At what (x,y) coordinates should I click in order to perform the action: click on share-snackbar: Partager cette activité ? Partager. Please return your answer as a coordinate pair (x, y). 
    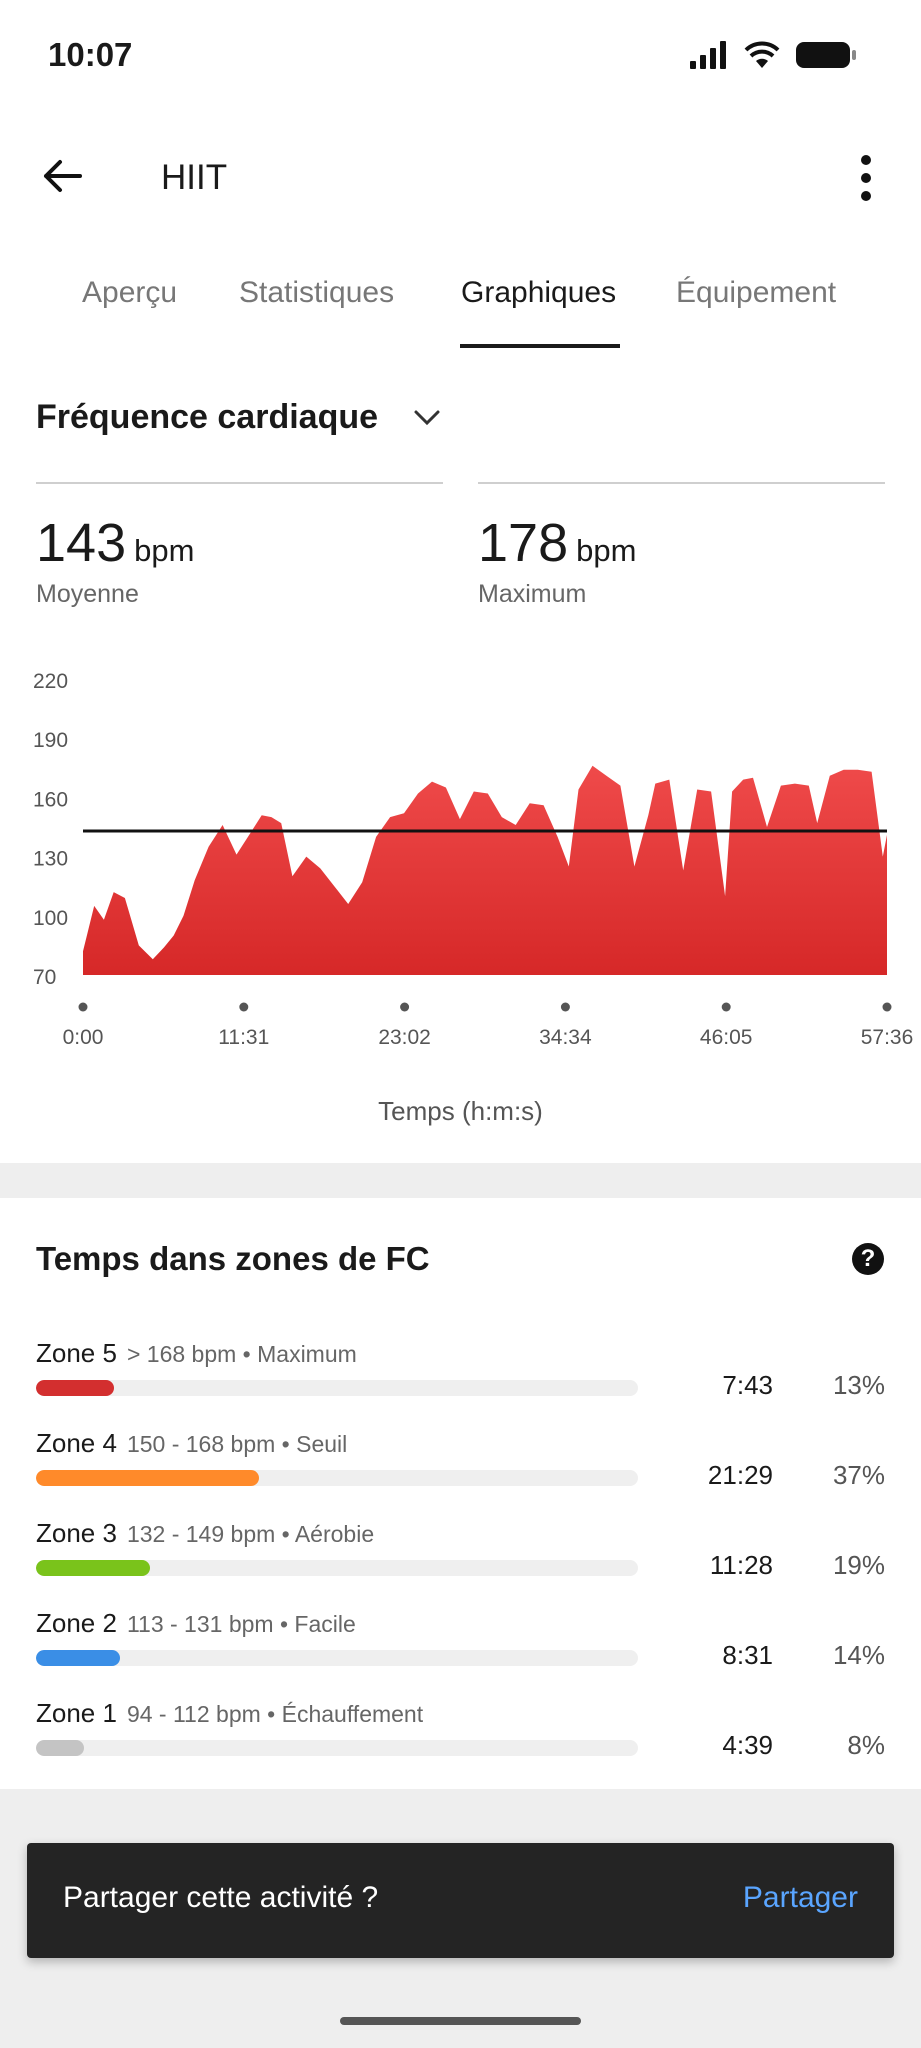
    Looking at the image, I should click on (460, 1900).